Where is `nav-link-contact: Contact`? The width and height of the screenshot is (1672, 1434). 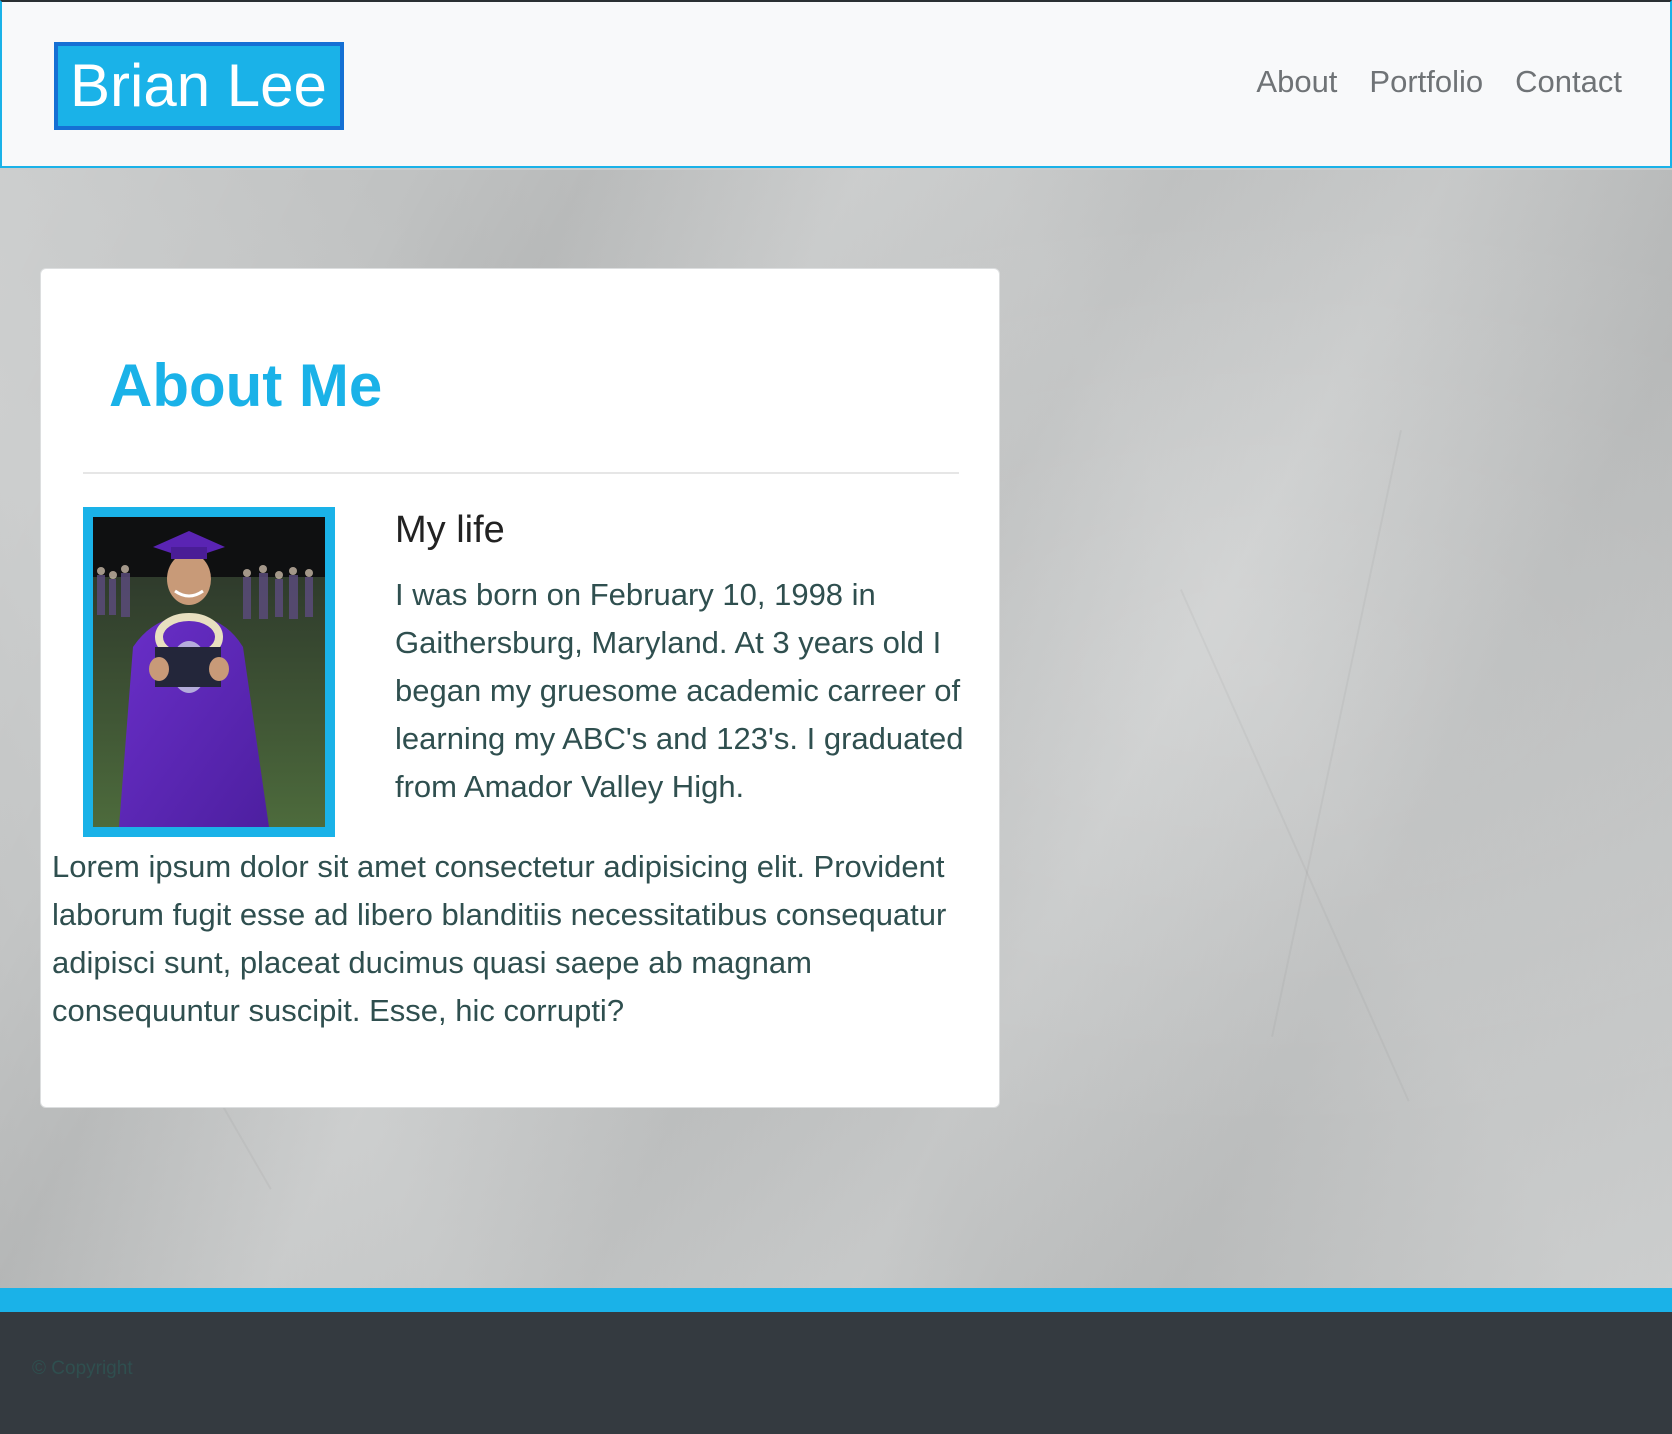
nav-link-contact: Contact is located at coordinates (1568, 82).